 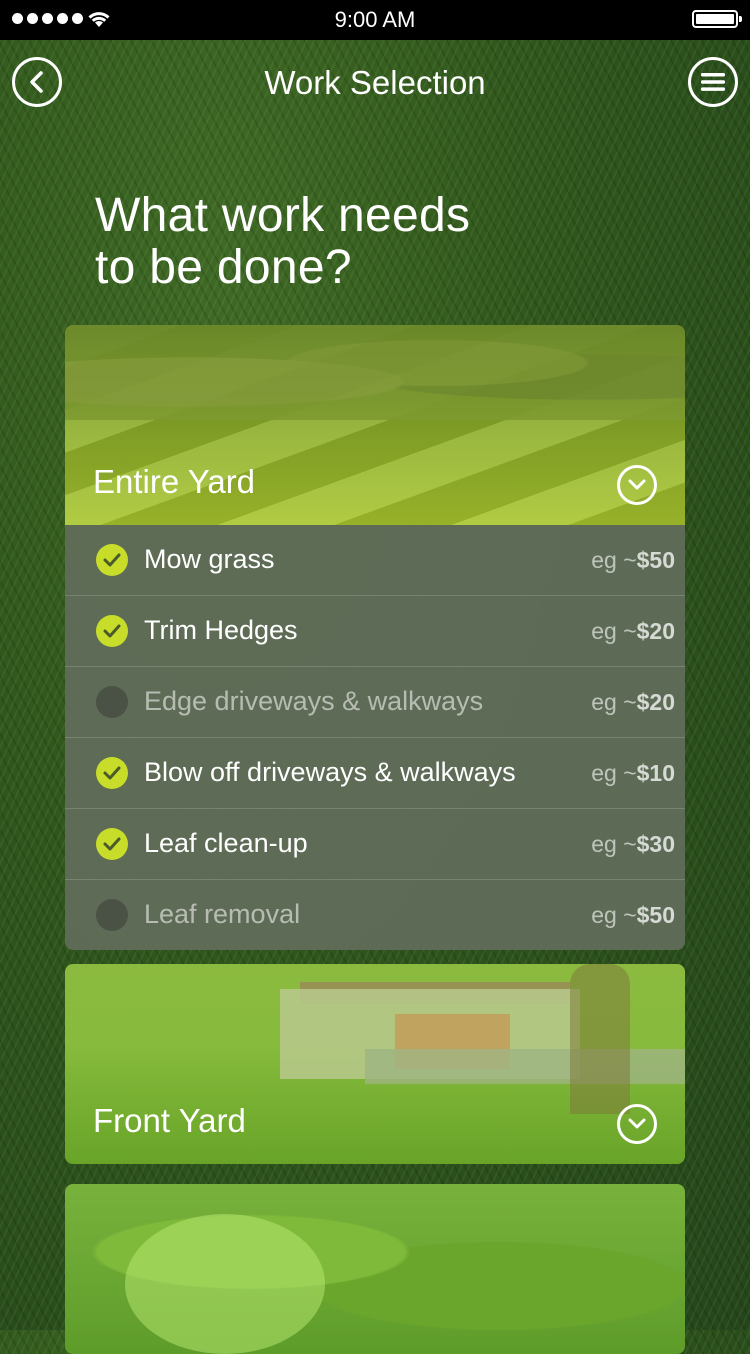 What do you see at coordinates (283, 215) in the screenshot?
I see `headline-line-1: What work needs` at bounding box center [283, 215].